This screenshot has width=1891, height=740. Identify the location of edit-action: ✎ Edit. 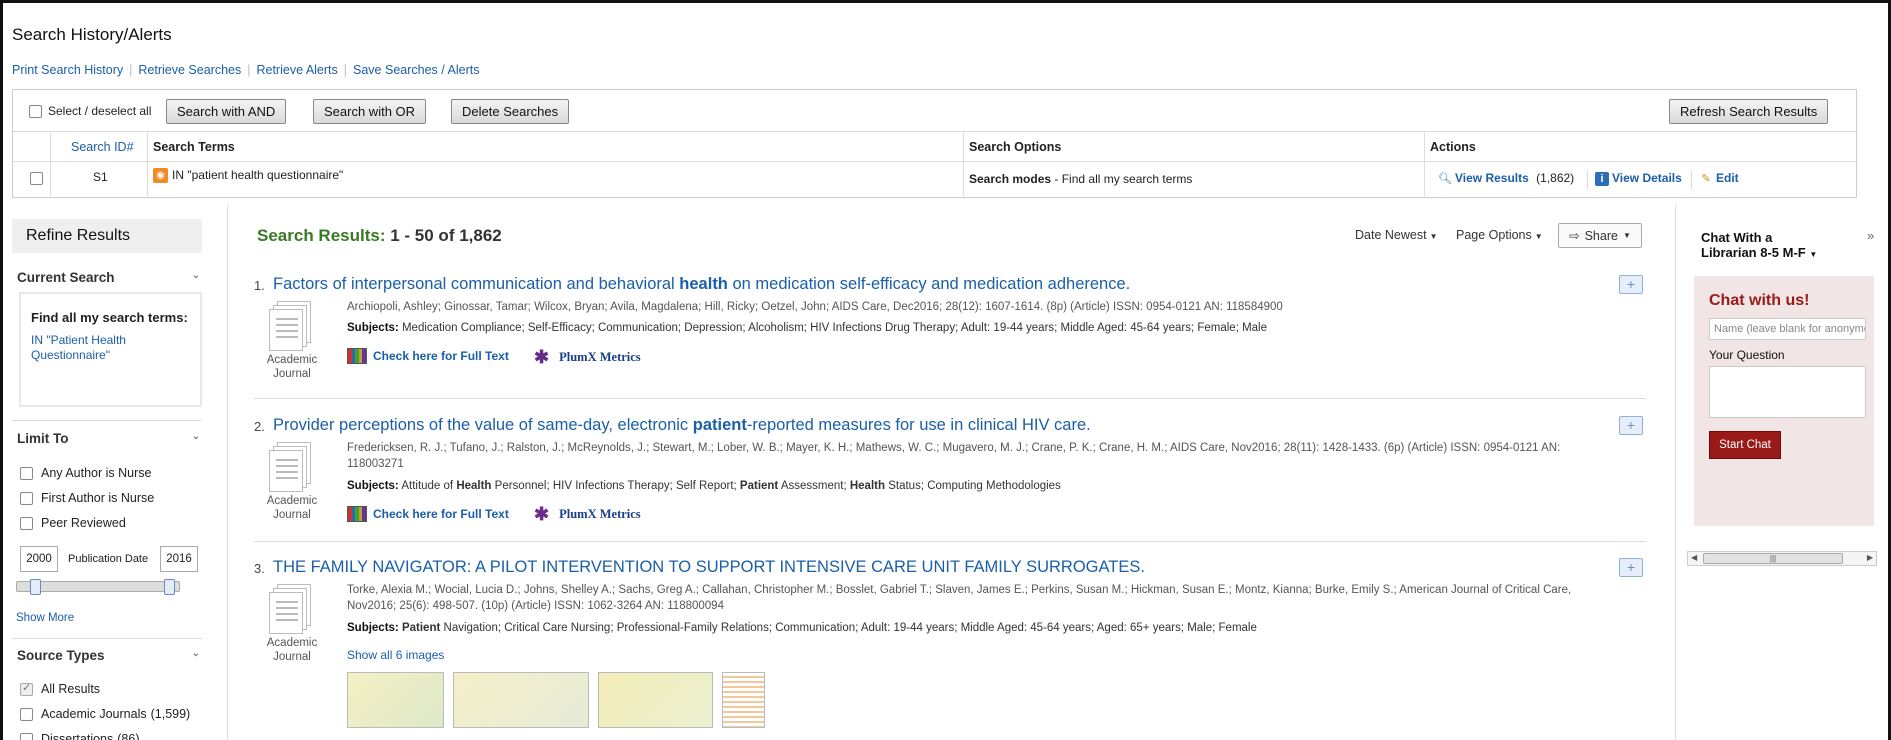
(1719, 178).